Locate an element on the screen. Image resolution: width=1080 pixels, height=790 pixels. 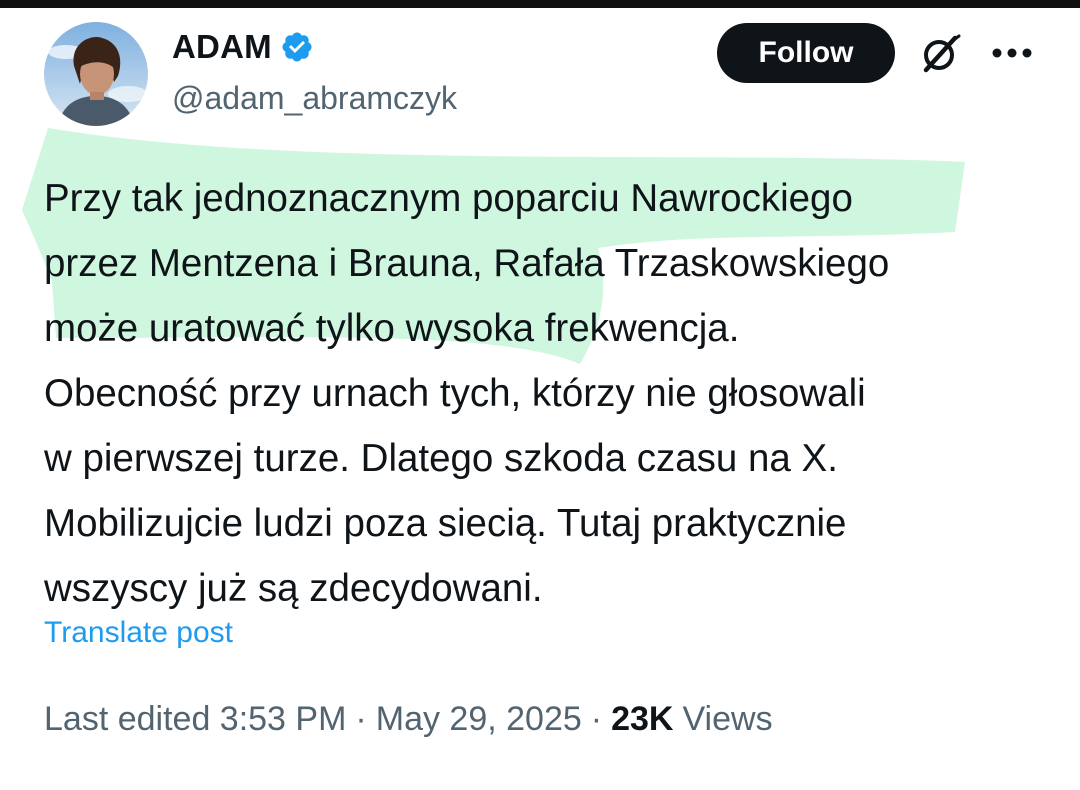
translate-post-link: Translate post is located at coordinates (138, 633).